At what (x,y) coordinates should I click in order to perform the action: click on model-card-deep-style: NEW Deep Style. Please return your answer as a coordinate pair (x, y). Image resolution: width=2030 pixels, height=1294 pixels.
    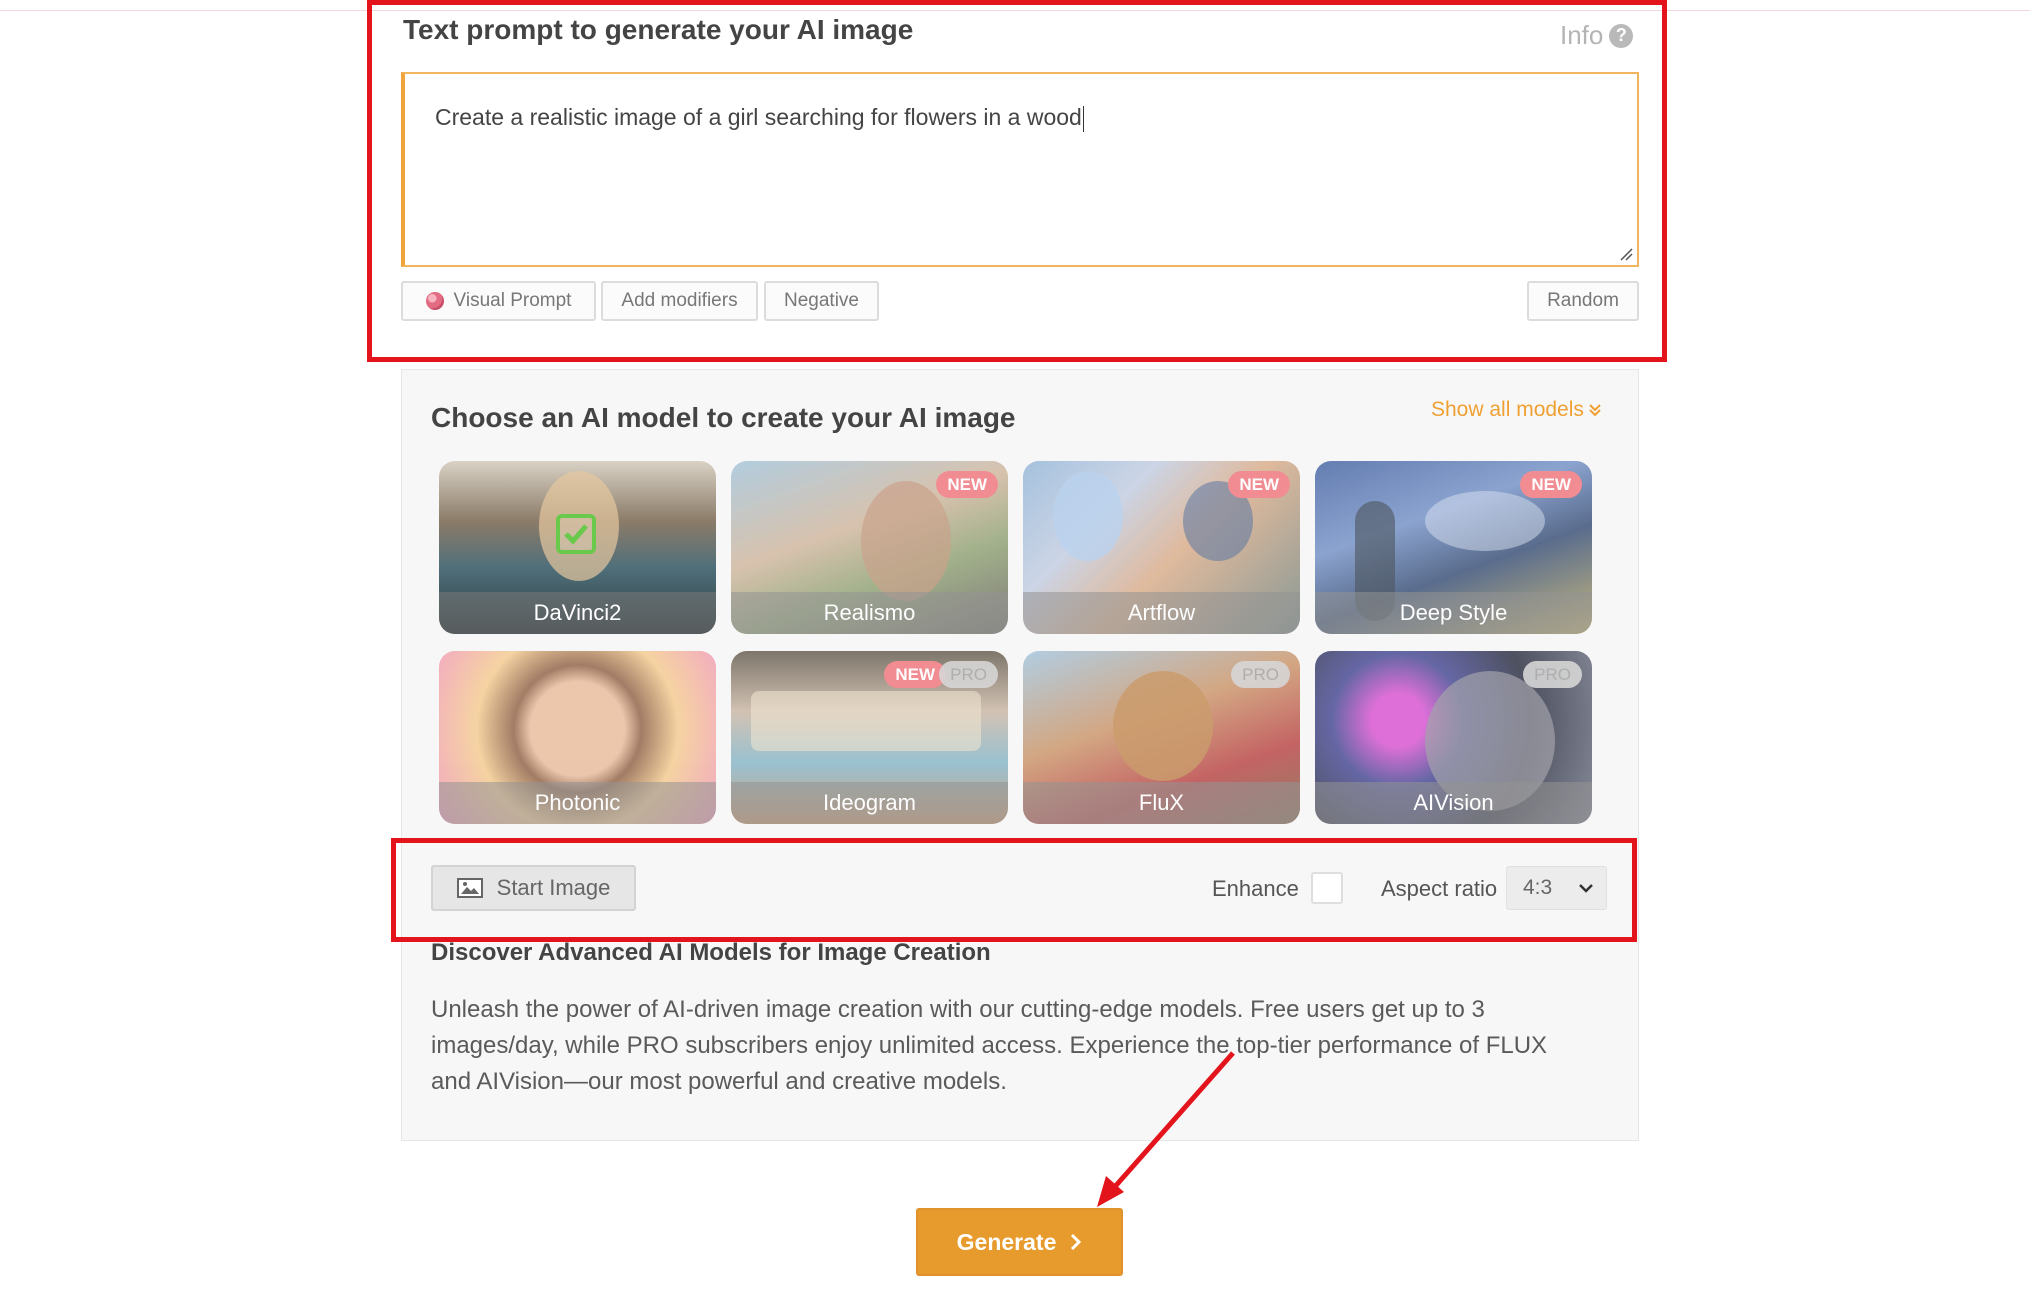
    Looking at the image, I should click on (1453, 547).